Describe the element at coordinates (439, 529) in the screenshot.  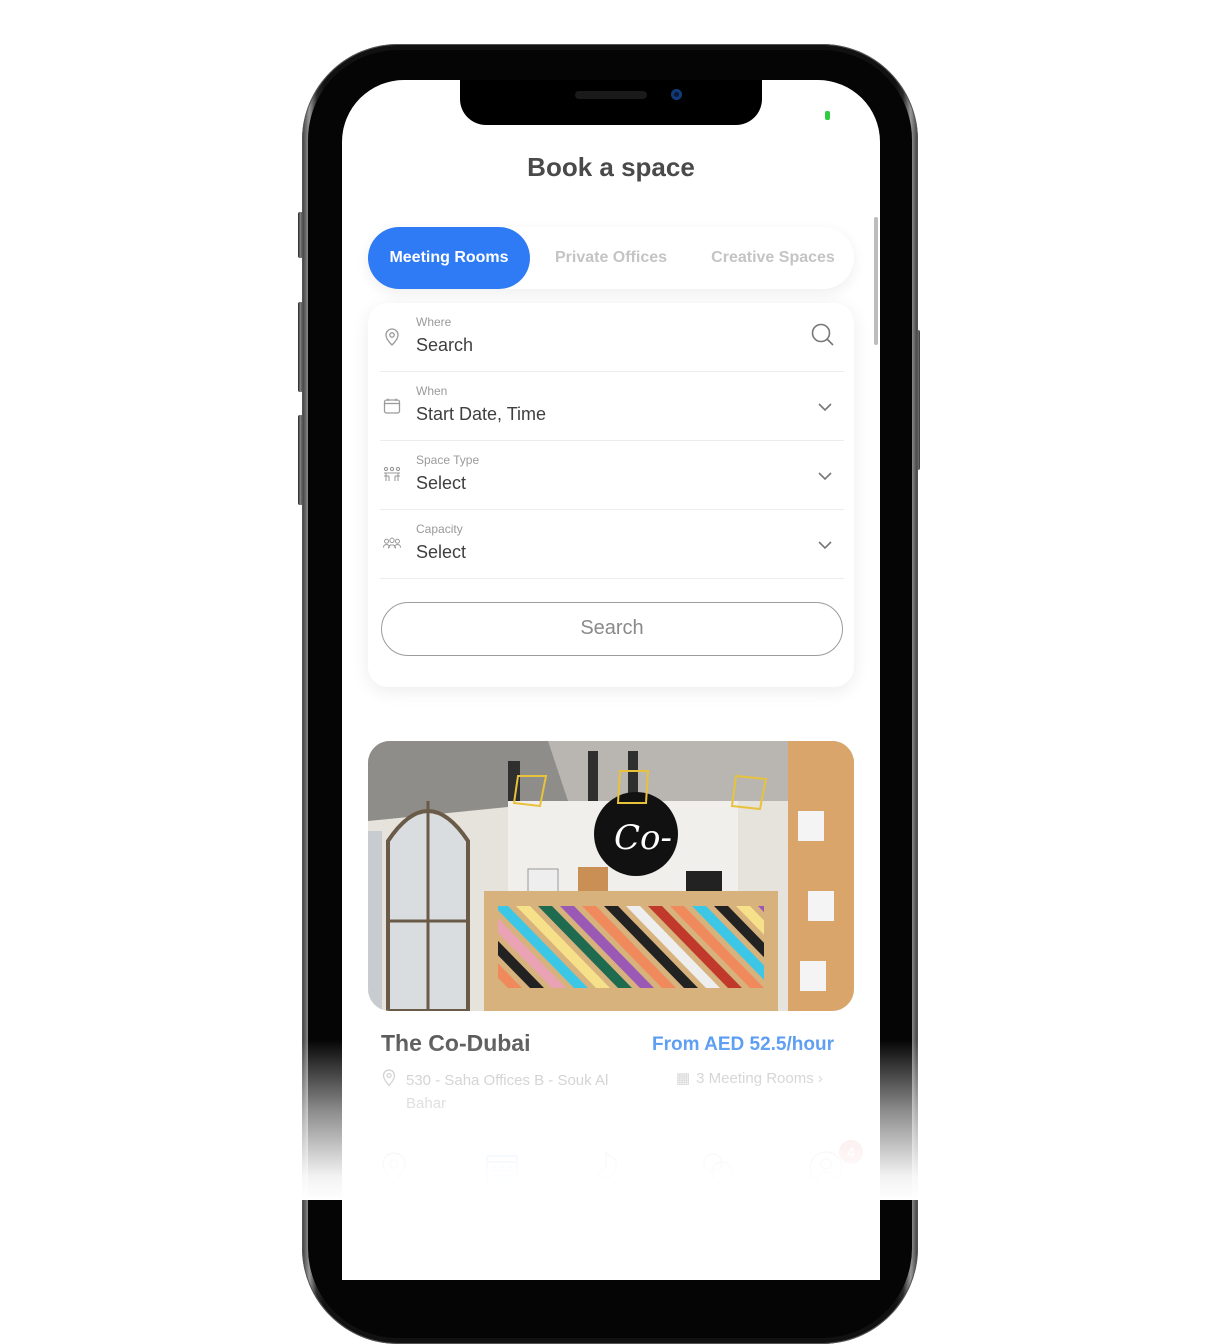
I see `capacity-label: Capacity` at that location.